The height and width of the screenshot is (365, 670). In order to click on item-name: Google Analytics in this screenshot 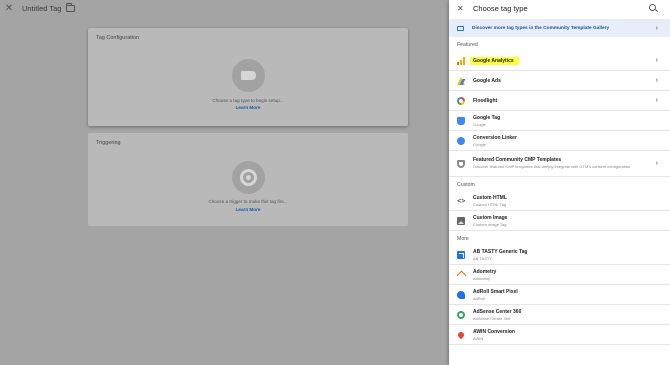, I will do `click(494, 60)`.